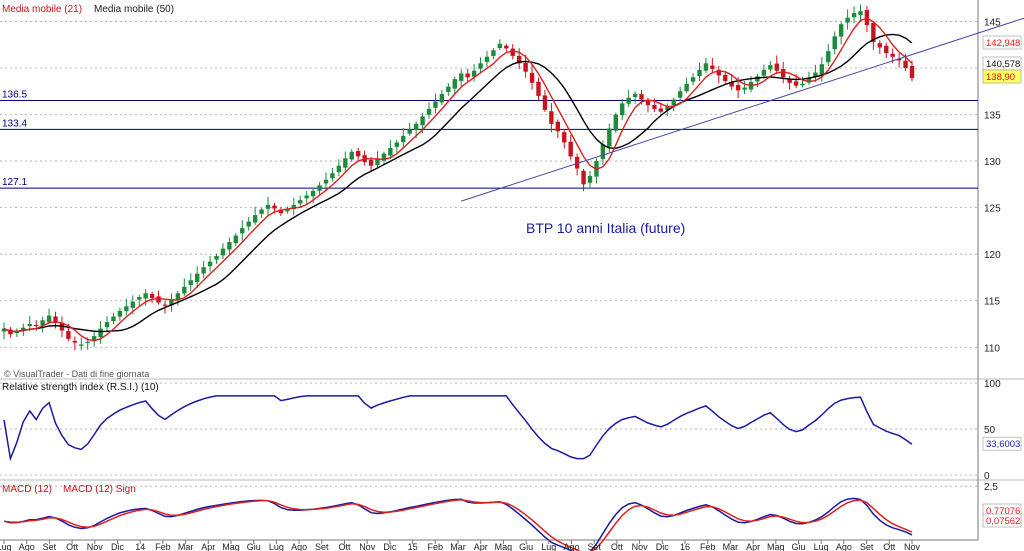 This screenshot has width=1024, height=551. Describe the element at coordinates (992, 255) in the screenshot. I see `price-tick-label: 120` at that location.